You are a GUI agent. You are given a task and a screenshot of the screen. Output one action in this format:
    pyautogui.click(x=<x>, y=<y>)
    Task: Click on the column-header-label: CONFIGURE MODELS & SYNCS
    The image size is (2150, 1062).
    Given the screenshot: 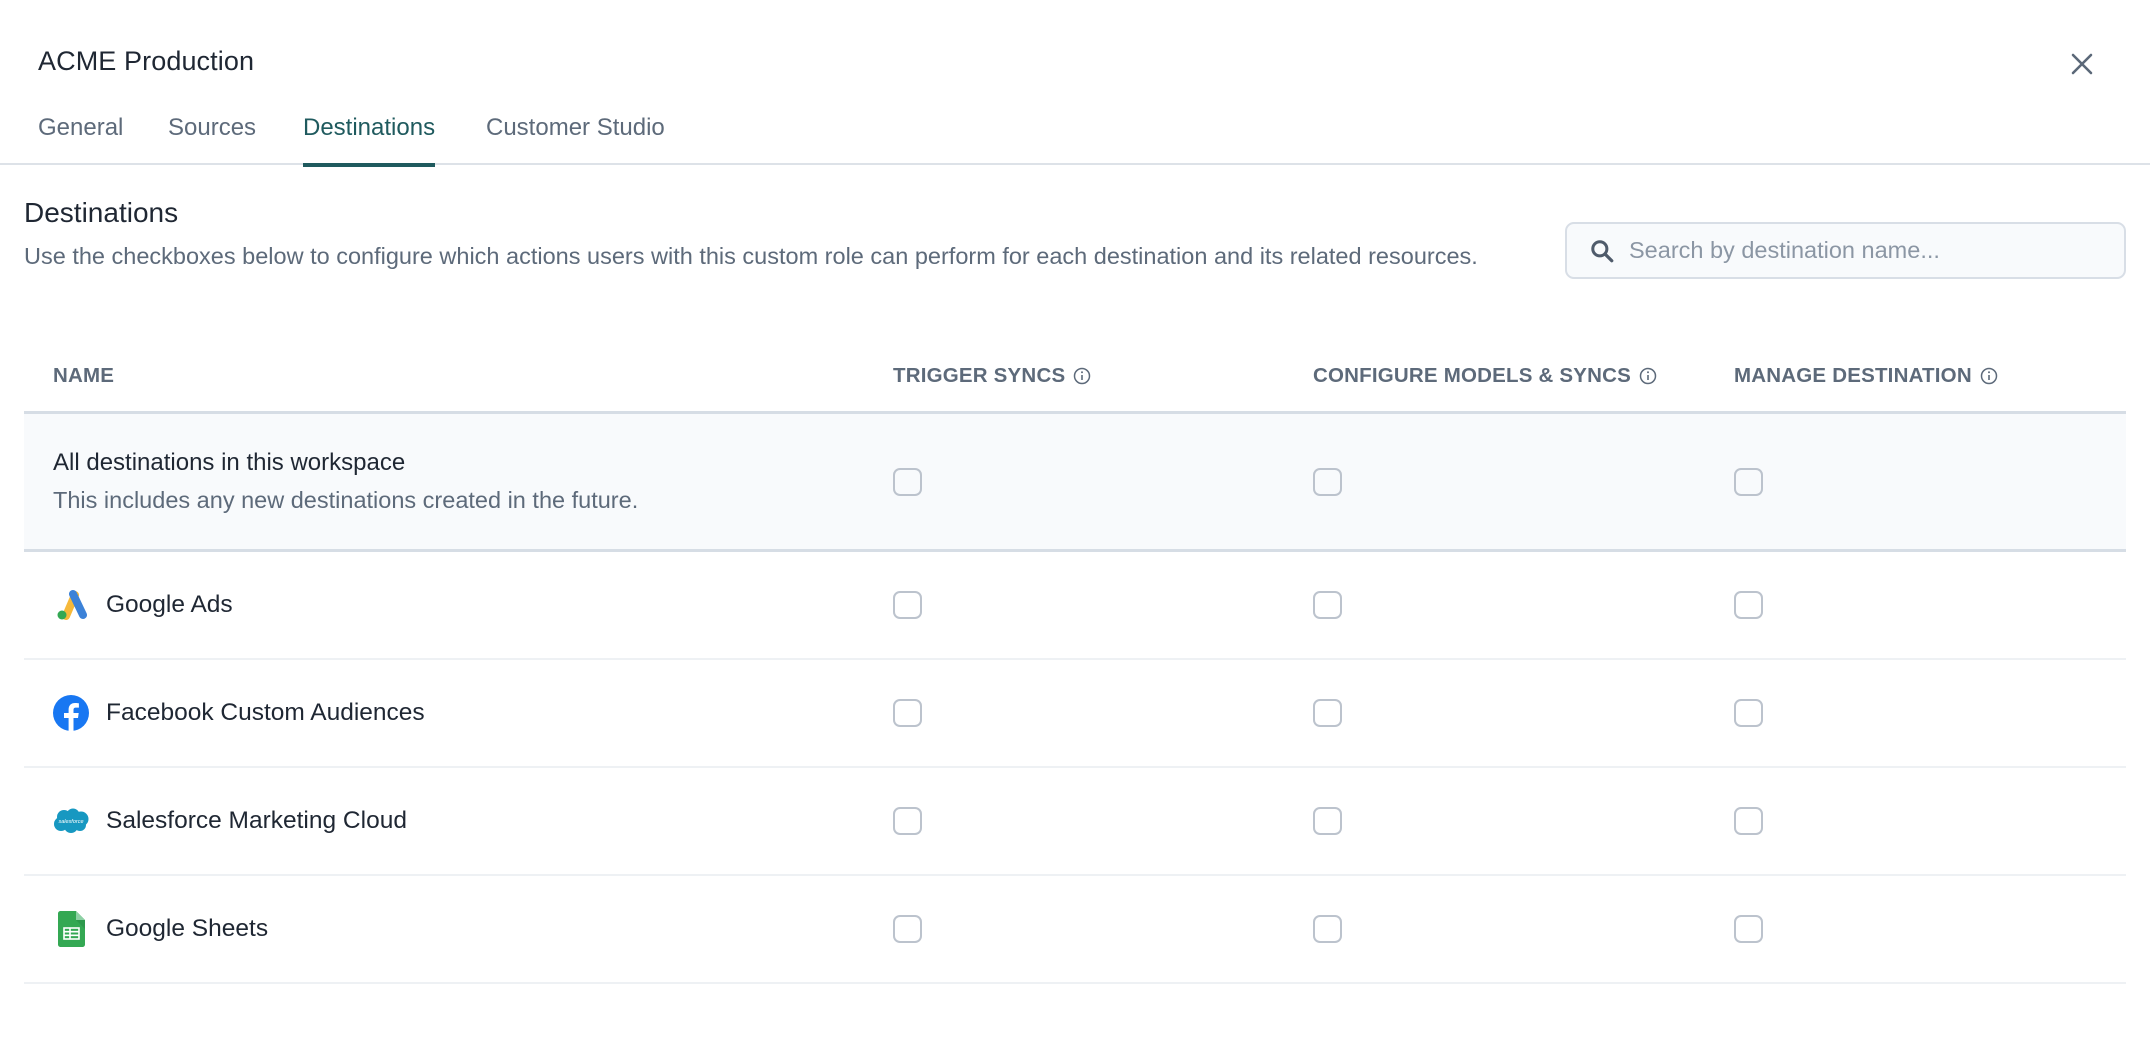 What is the action you would take?
    pyautogui.click(x=1472, y=375)
    